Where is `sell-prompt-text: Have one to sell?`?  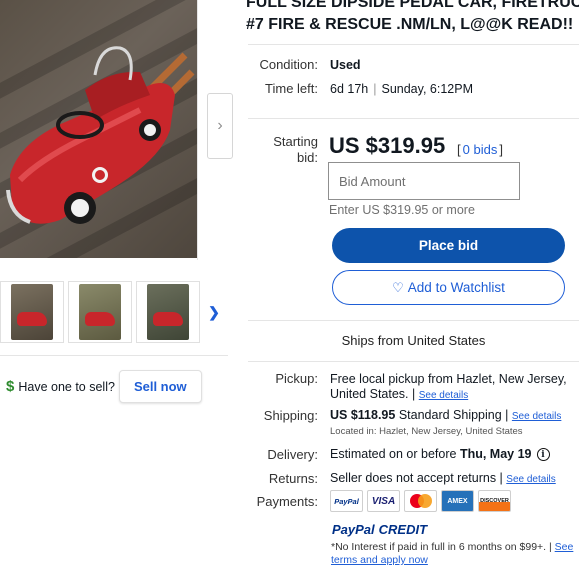 sell-prompt-text: Have one to sell? is located at coordinates (66, 386).